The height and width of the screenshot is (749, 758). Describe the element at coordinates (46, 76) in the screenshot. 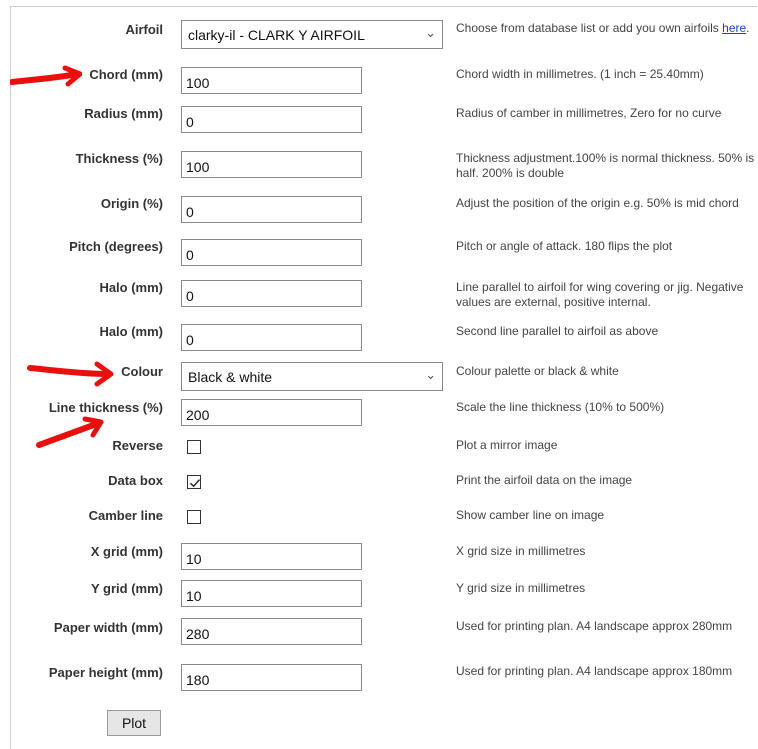

I see `annotation-arrow-chord` at that location.